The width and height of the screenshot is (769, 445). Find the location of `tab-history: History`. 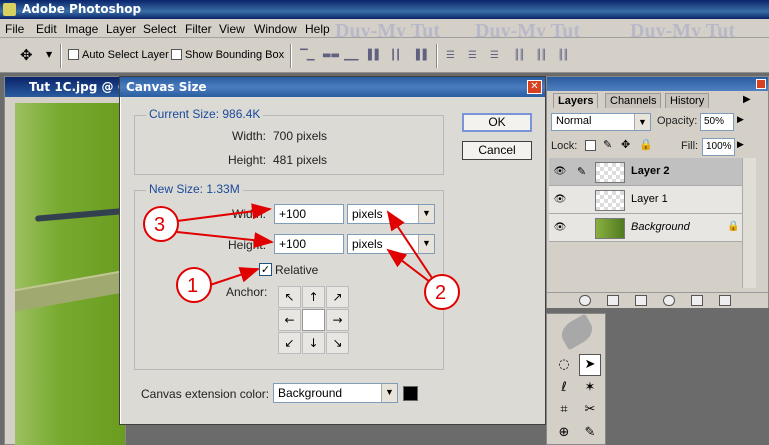

tab-history: History is located at coordinates (687, 100).